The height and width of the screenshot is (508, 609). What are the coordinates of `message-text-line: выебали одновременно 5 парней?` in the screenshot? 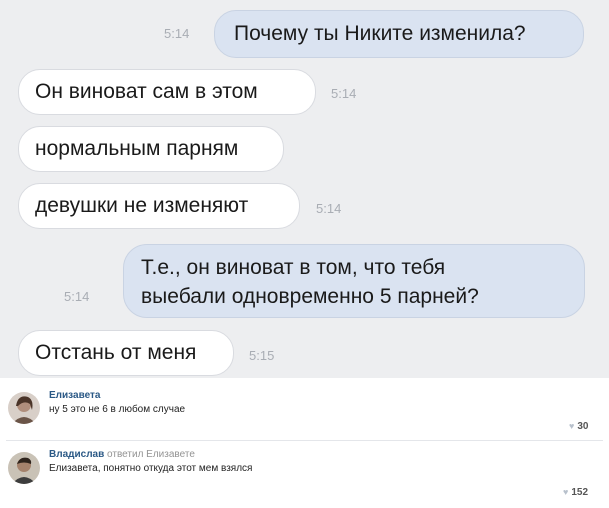 It's located at (310, 296).